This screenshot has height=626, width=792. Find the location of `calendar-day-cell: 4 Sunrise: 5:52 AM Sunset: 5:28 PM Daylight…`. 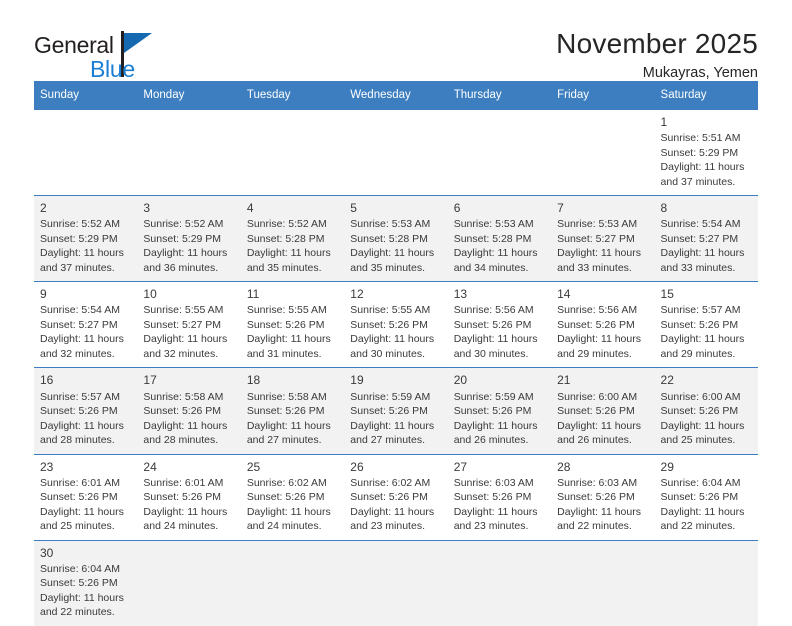

calendar-day-cell: 4 Sunrise: 5:52 AM Sunset: 5:28 PM Daylight… is located at coordinates (292, 238).